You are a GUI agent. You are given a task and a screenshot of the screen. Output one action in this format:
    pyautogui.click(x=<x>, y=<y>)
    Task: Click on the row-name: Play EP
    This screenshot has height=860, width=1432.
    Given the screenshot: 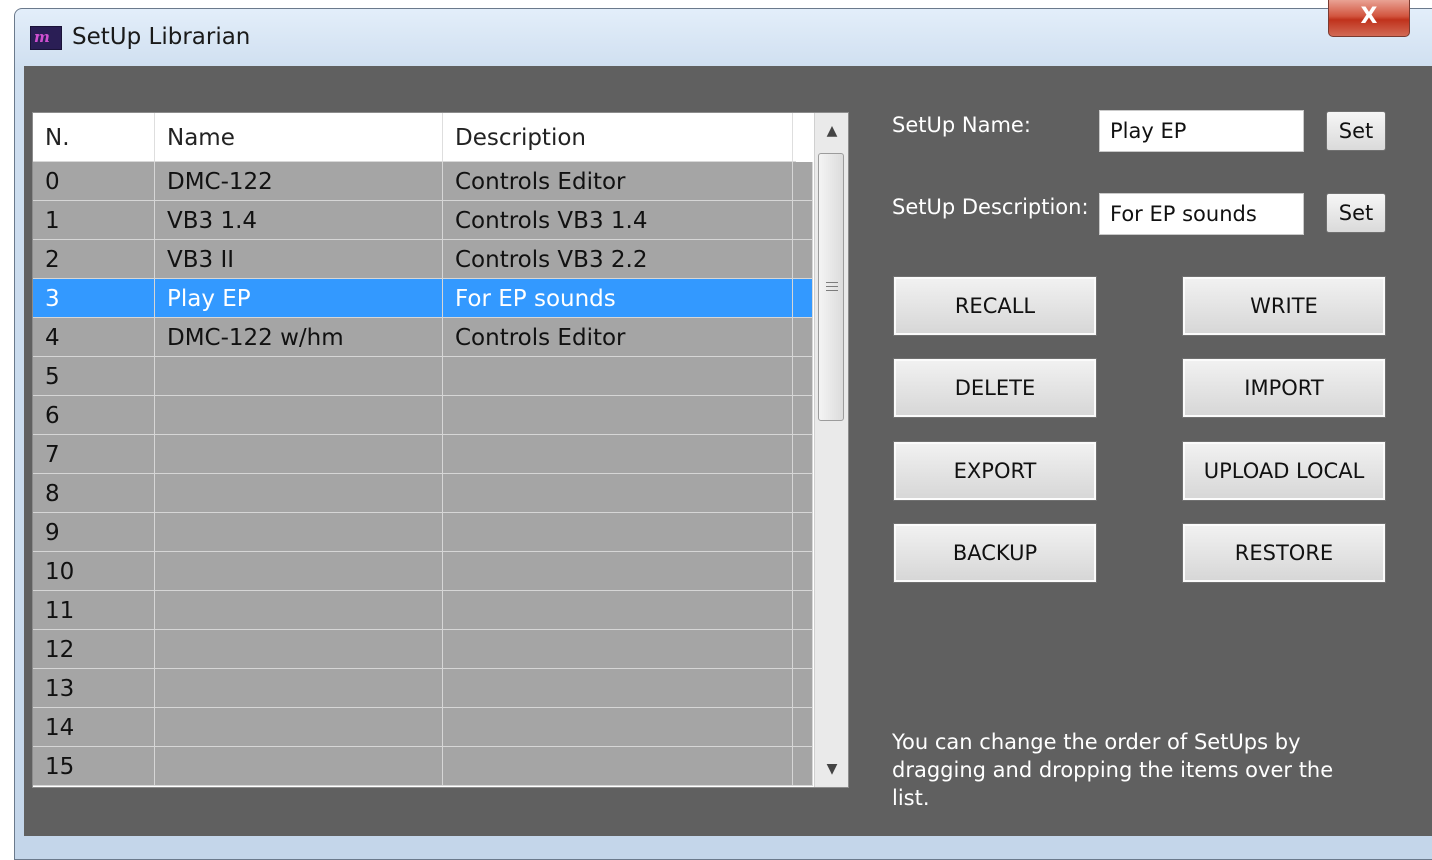 What is the action you would take?
    pyautogui.click(x=299, y=298)
    